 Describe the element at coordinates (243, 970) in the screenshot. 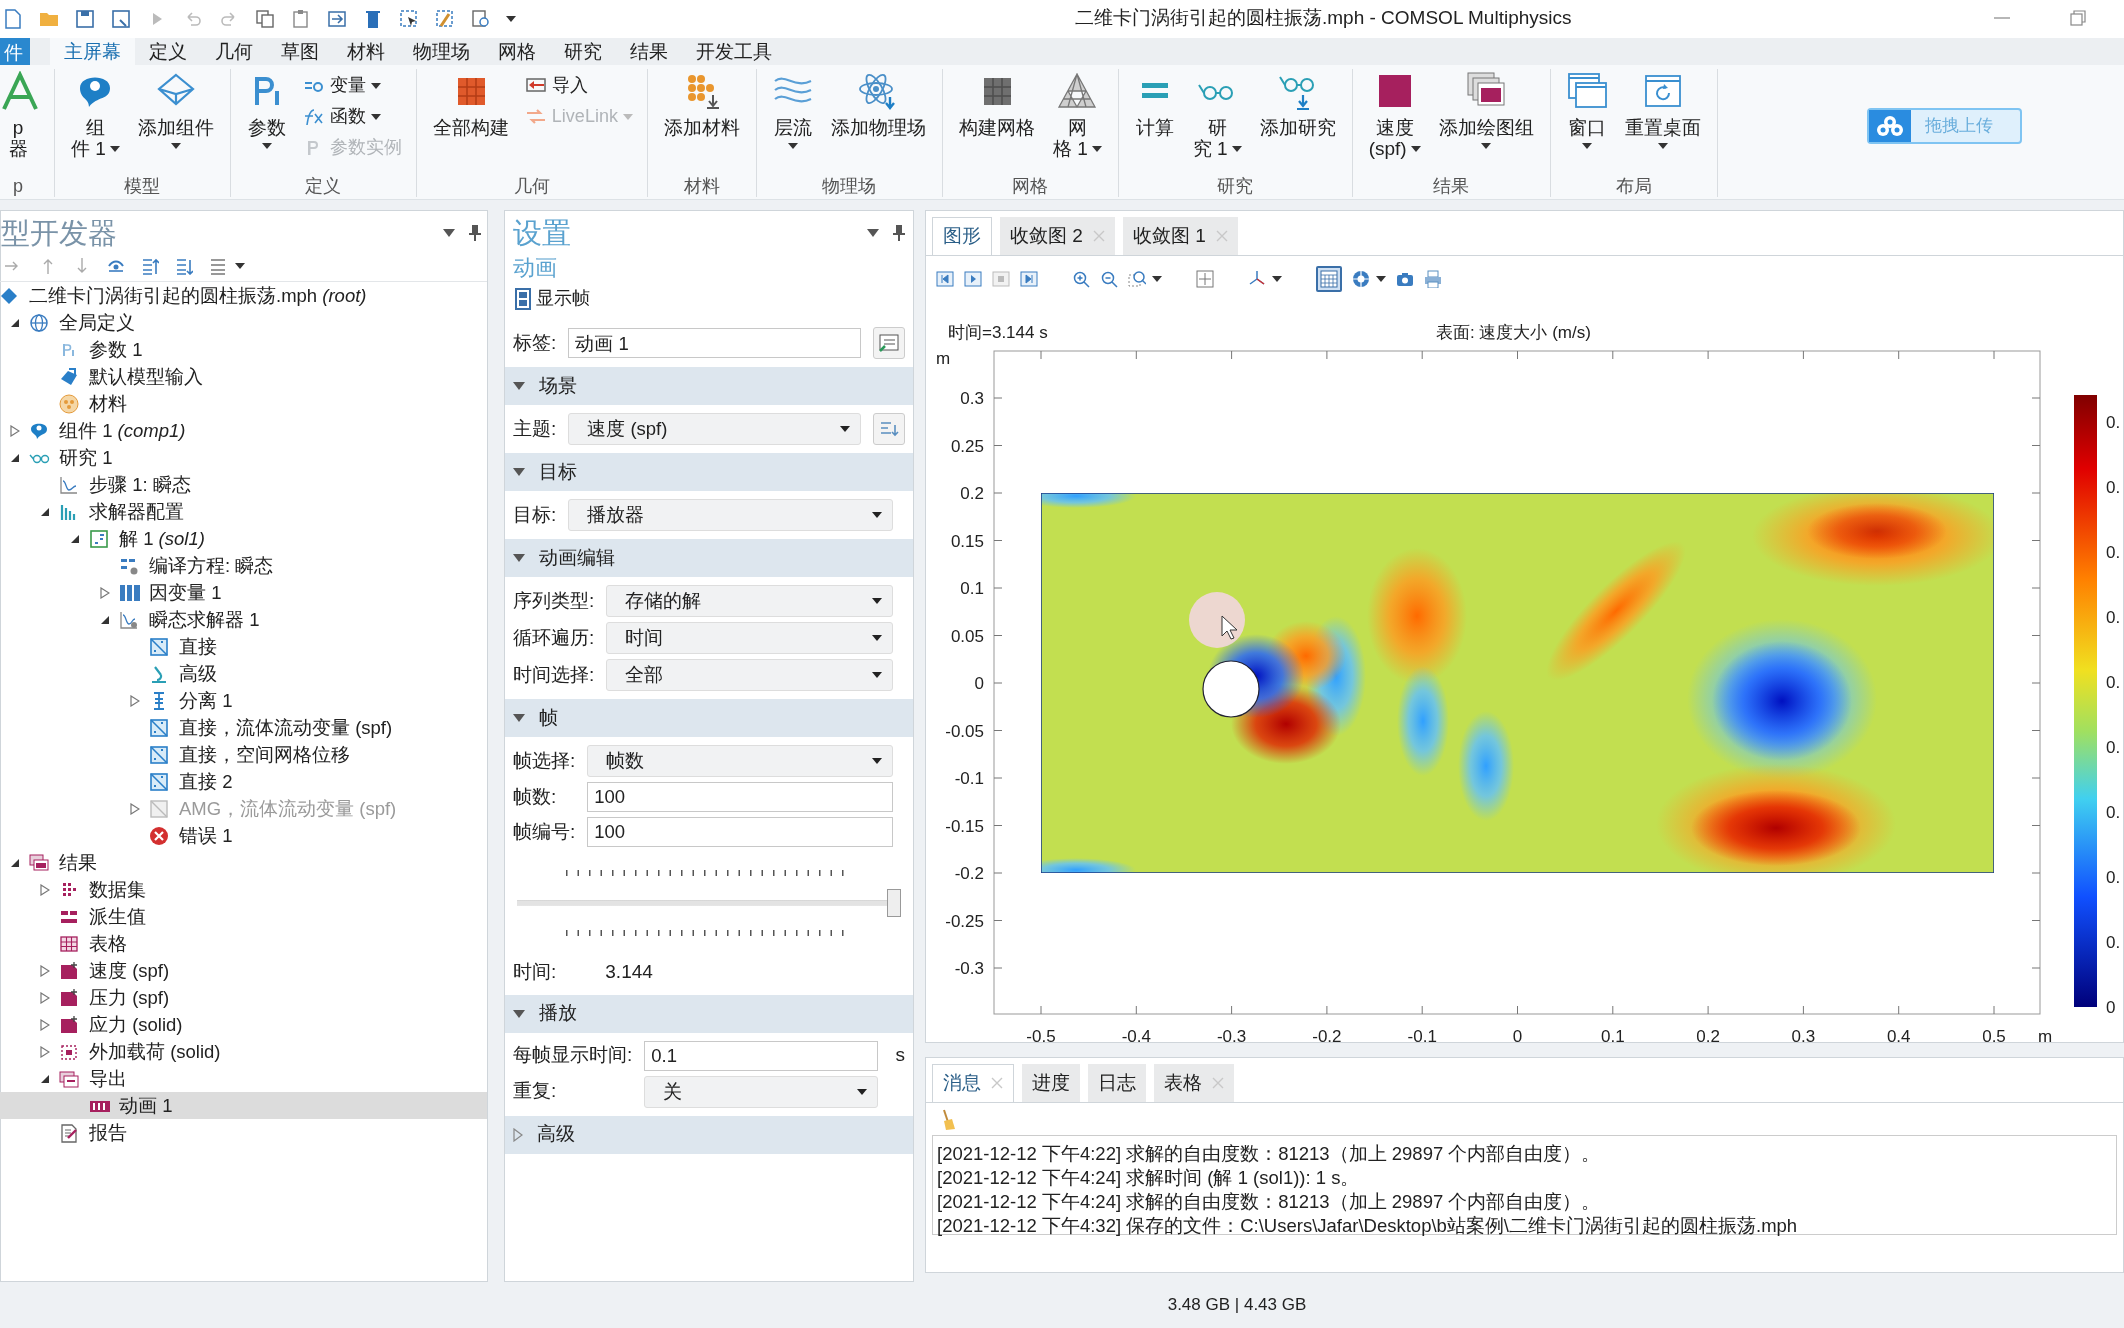

I see `tree-item: 速度 (spf)` at that location.